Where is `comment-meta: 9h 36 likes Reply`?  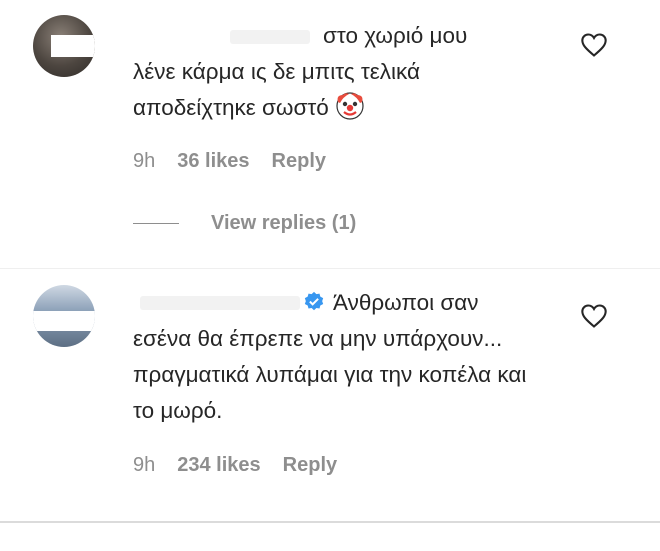 comment-meta: 9h 36 likes Reply is located at coordinates (229, 161).